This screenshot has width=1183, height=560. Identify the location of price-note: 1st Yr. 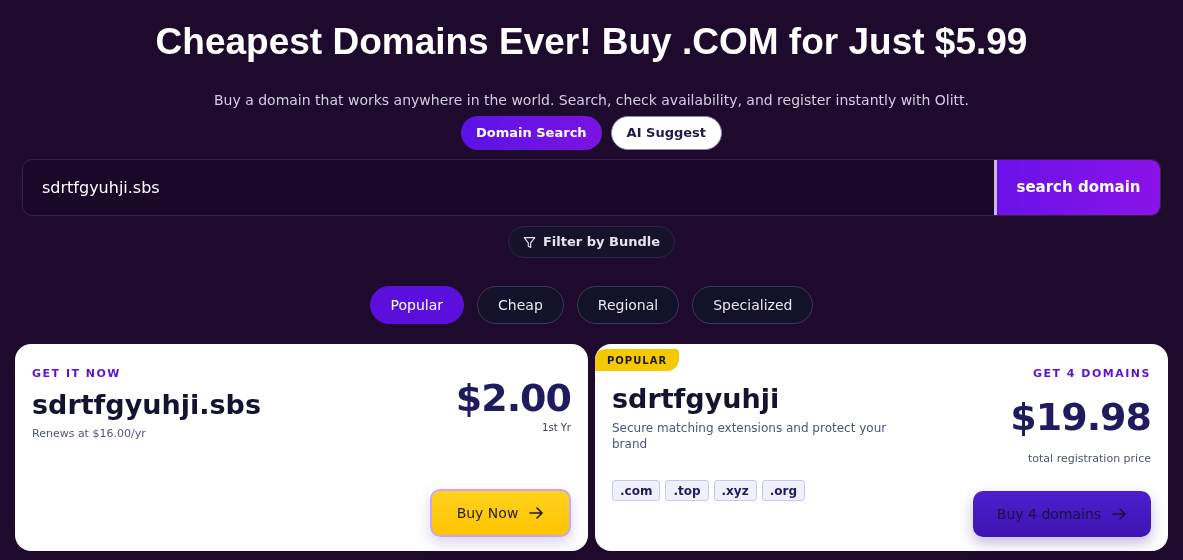
(556, 428).